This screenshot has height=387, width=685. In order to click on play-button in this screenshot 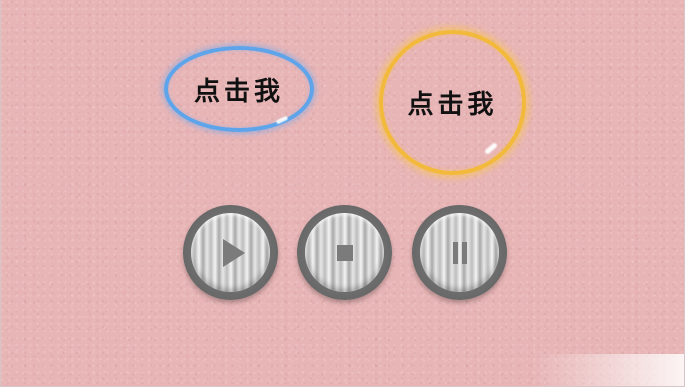, I will do `click(230, 252)`.